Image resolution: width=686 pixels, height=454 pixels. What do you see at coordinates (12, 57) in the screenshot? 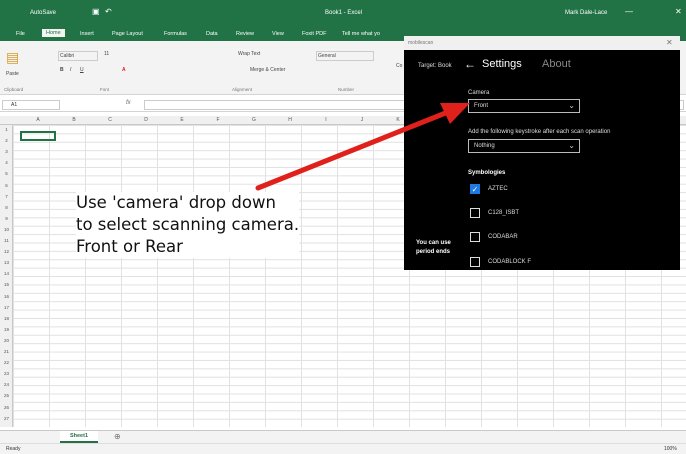
I see `paste-icon: ▤` at bounding box center [12, 57].